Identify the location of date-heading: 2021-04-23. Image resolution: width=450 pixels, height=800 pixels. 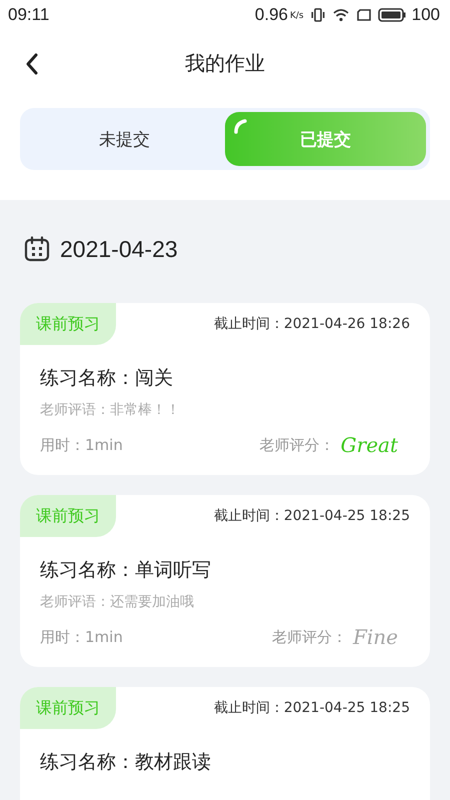
(119, 249).